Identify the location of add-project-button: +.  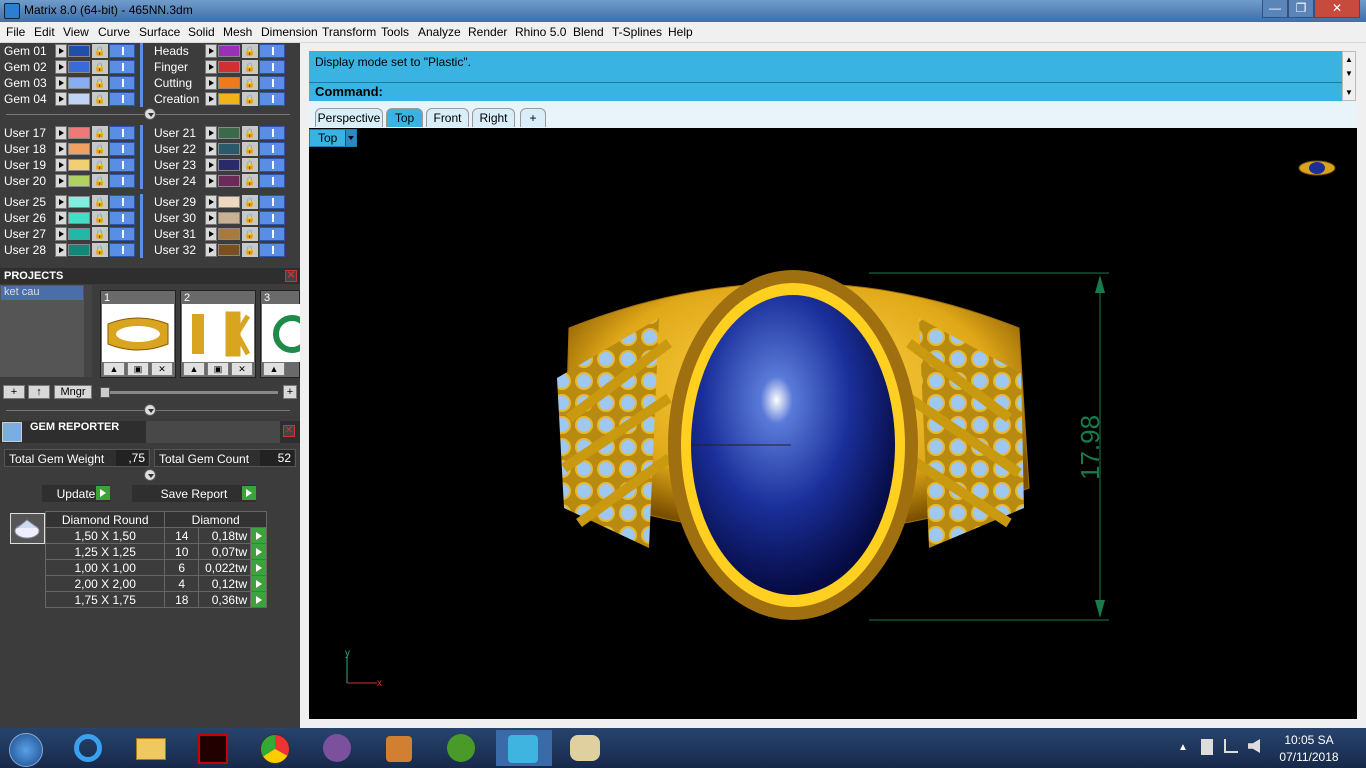
(14, 392).